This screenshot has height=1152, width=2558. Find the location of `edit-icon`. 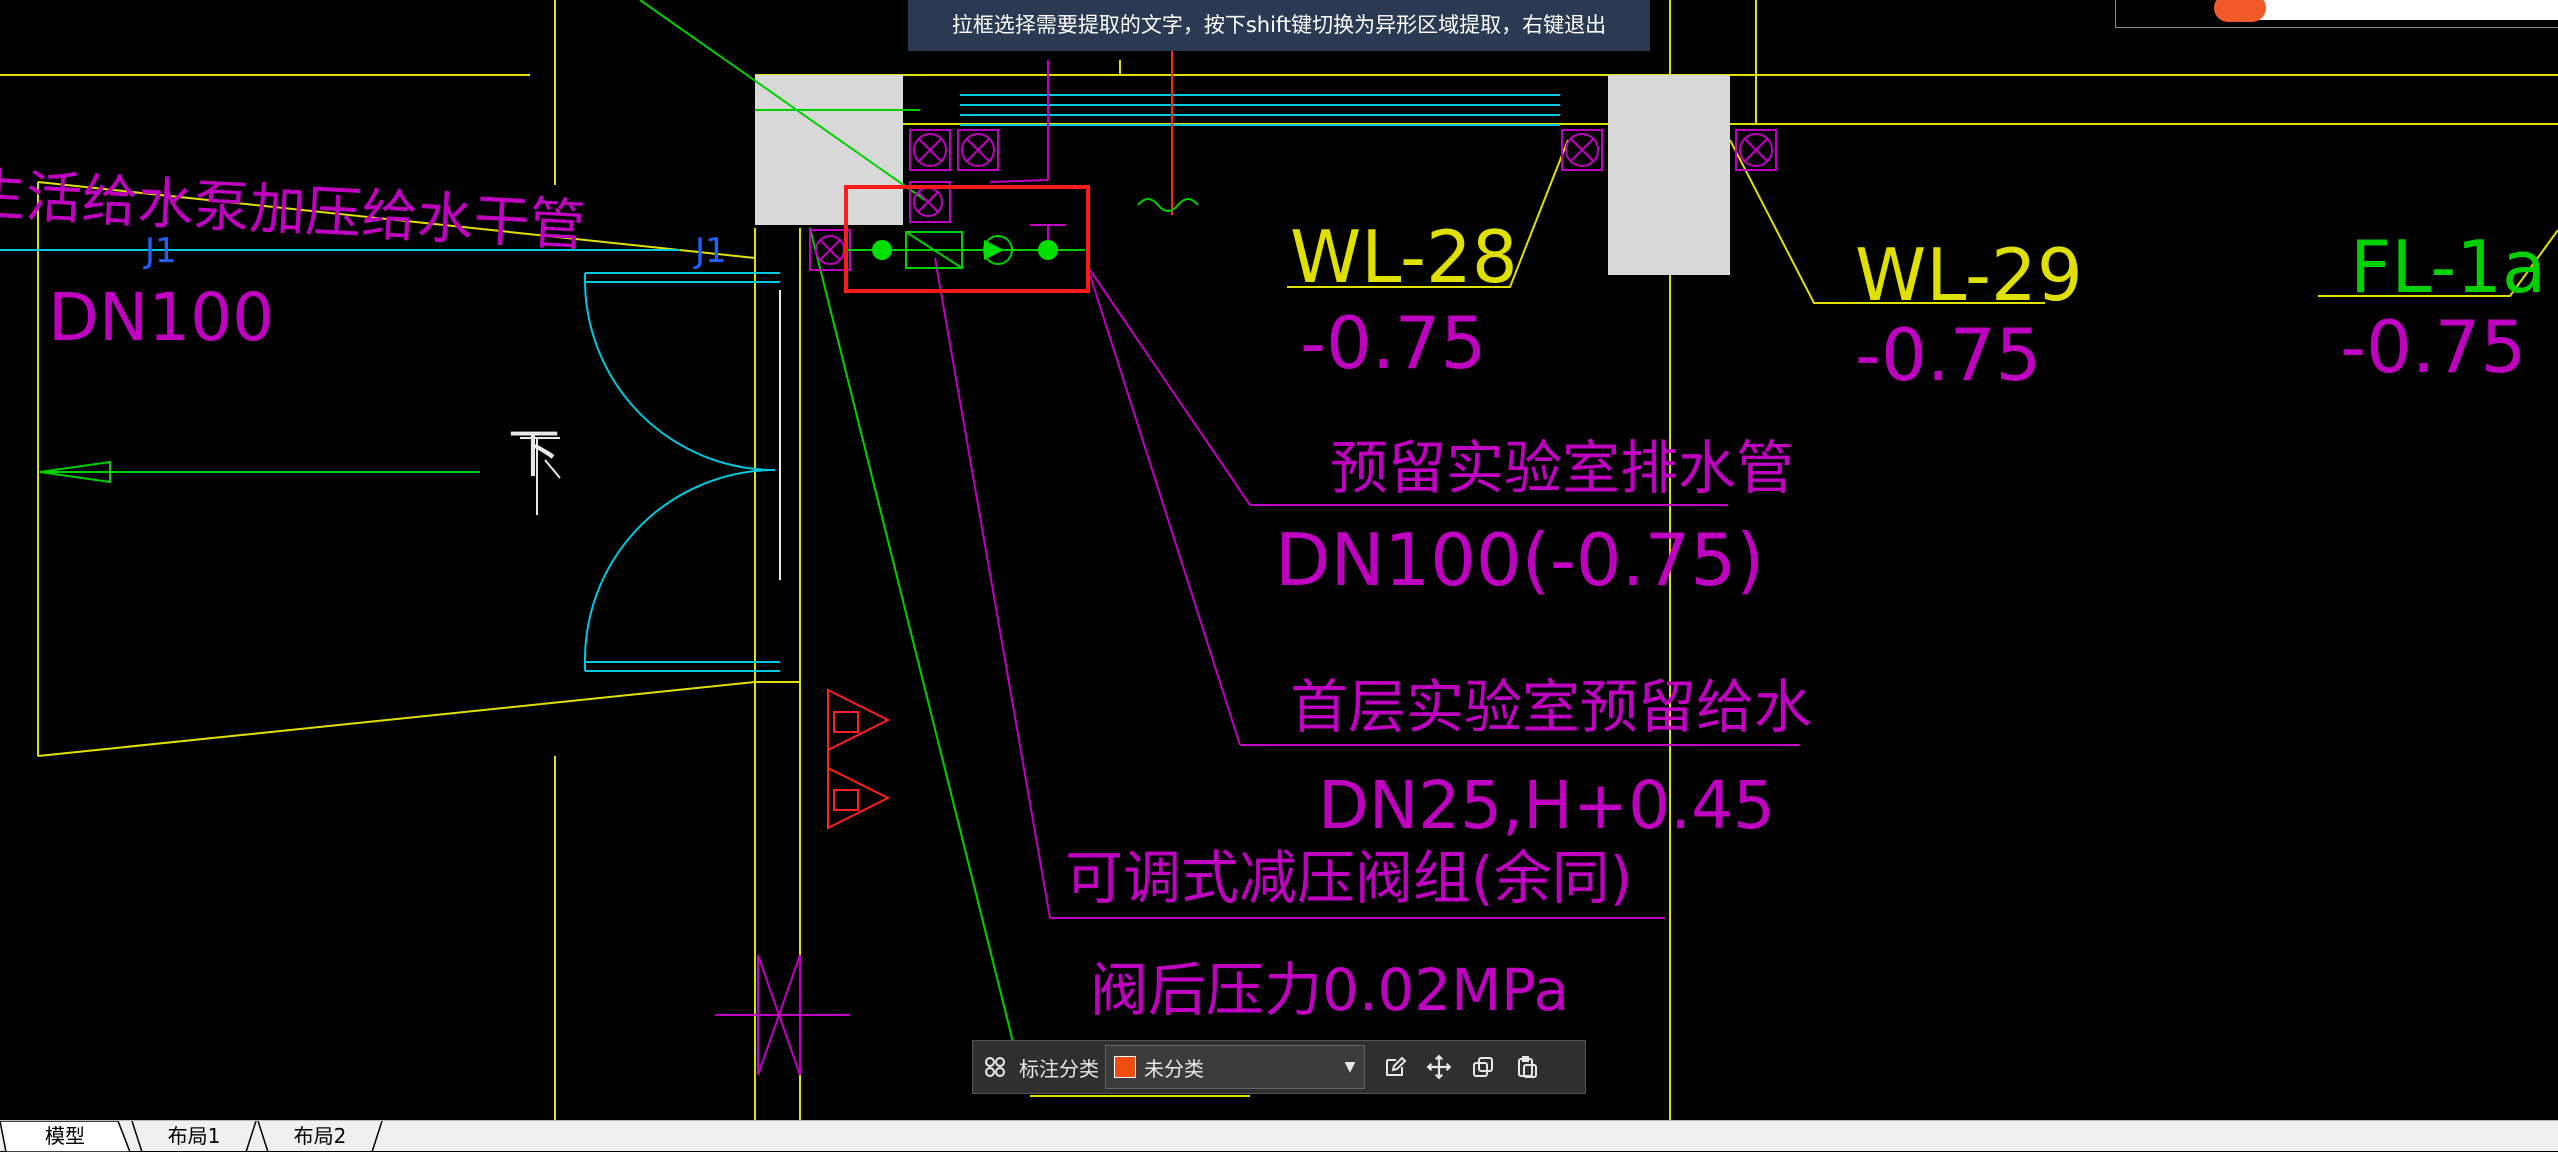

edit-icon is located at coordinates (1395, 1067).